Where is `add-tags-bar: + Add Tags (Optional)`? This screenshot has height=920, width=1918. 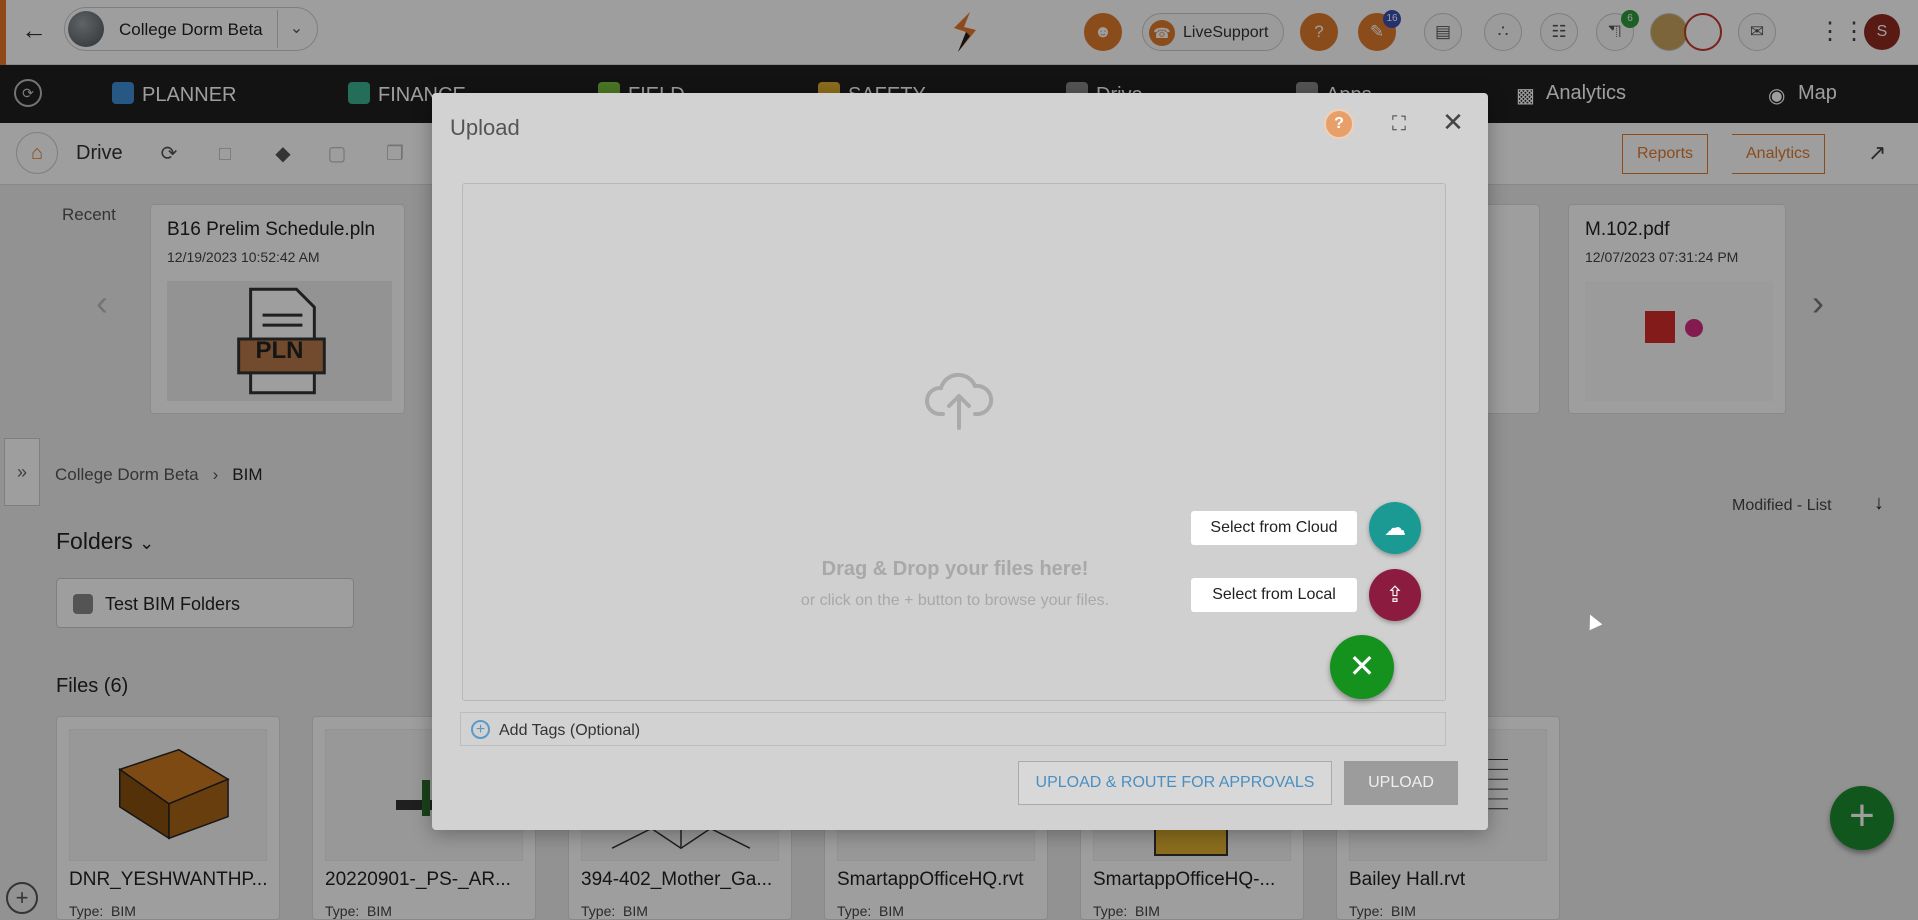 add-tags-bar: + Add Tags (Optional) is located at coordinates (953, 729).